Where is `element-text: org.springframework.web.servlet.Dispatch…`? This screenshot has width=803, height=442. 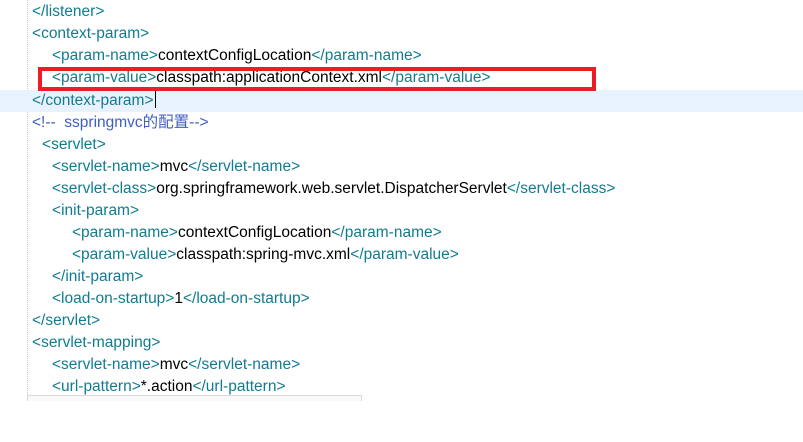 element-text: org.springframework.web.servlet.Dispatch… is located at coordinates (331, 188).